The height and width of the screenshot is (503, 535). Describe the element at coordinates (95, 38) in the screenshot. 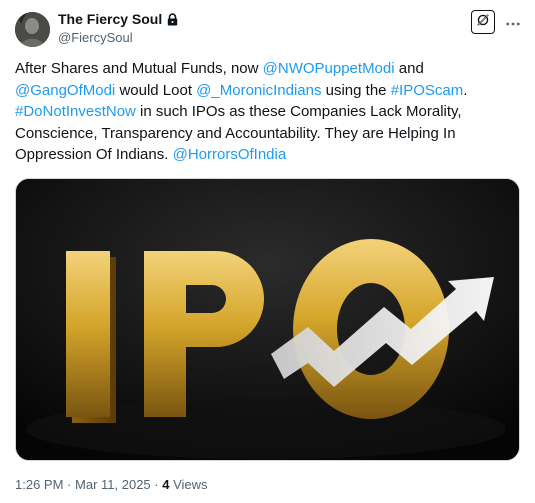

I see `author-handle: @FiercySoul` at that location.